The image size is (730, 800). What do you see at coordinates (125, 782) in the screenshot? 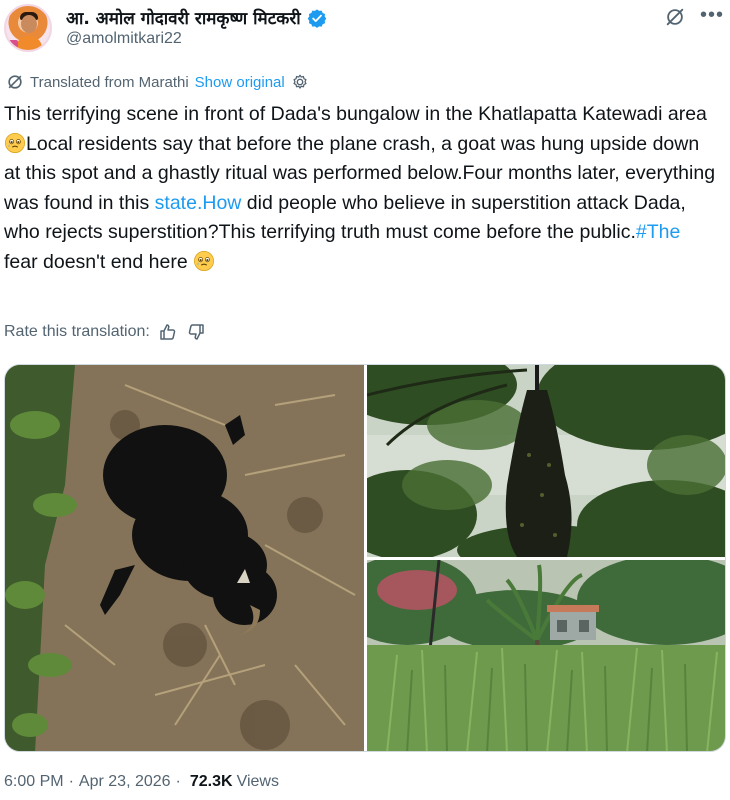
I see `tweet-date: Apr 23, 2026` at bounding box center [125, 782].